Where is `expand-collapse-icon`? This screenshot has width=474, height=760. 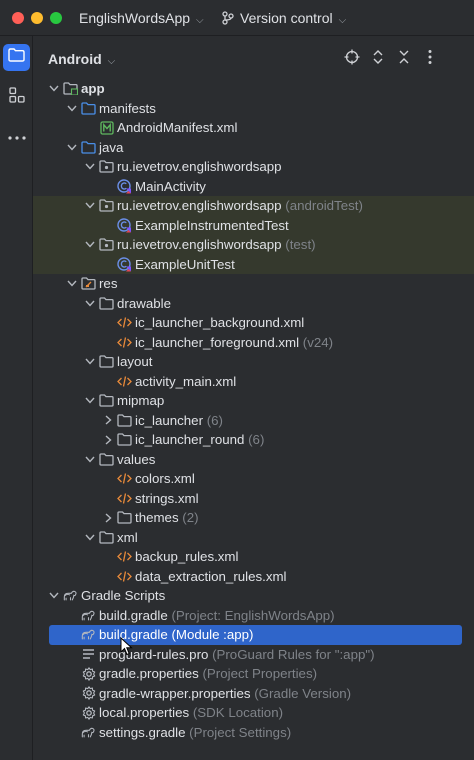 expand-collapse-icon is located at coordinates (378, 59).